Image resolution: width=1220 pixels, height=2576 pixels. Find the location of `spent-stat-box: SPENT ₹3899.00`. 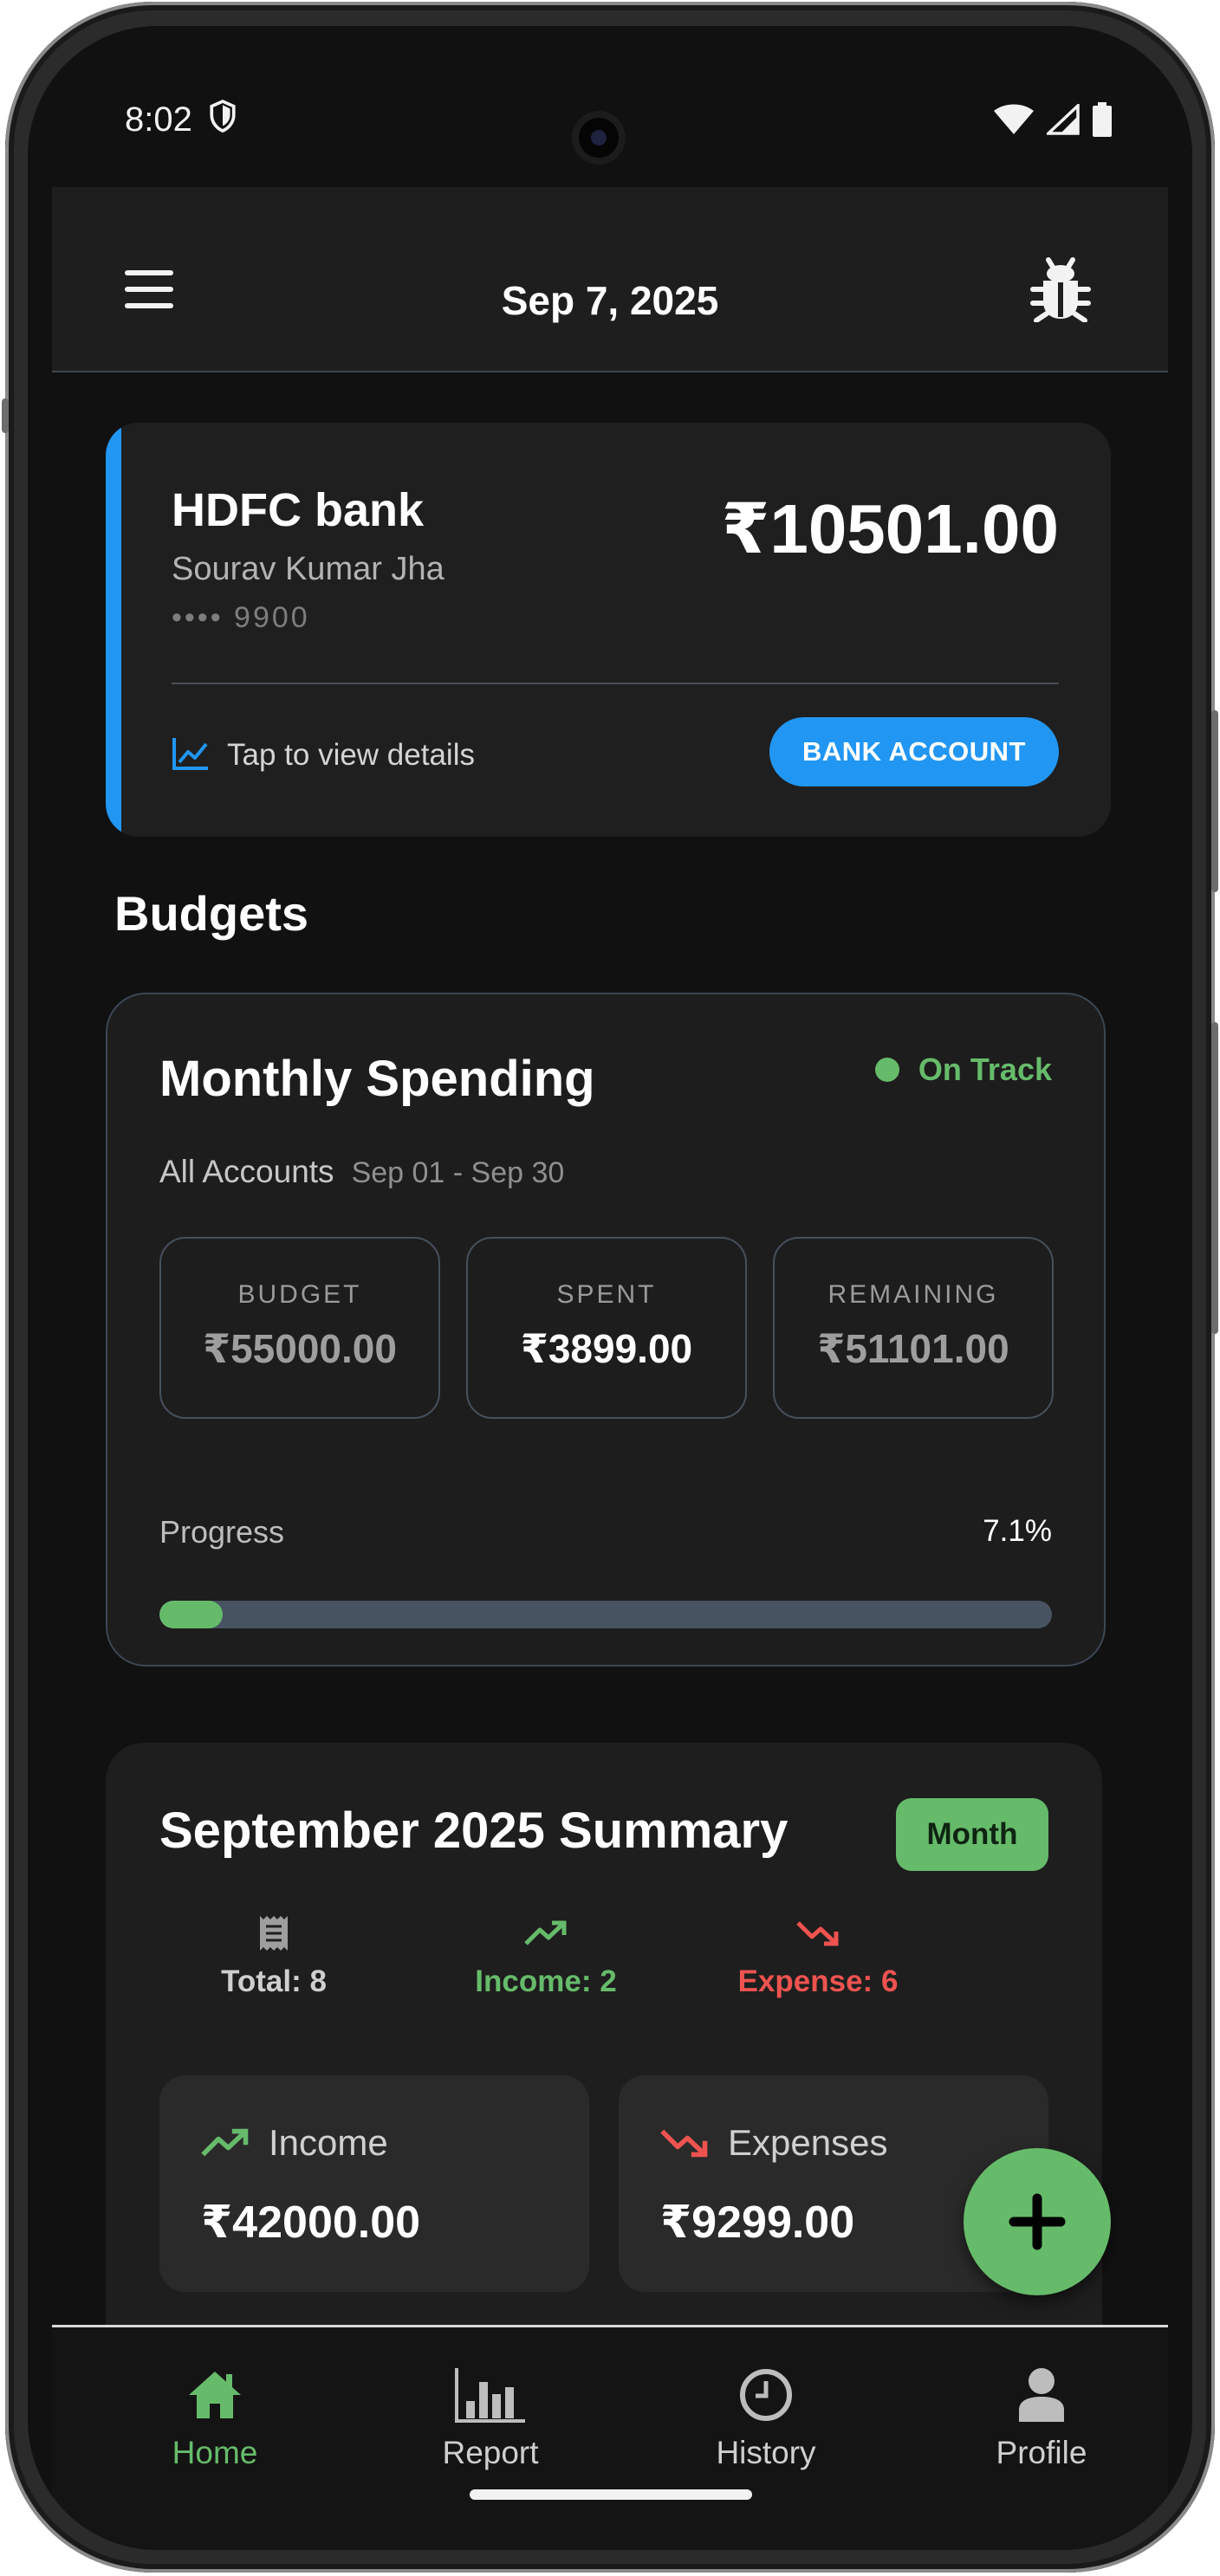

spent-stat-box: SPENT ₹3899.00 is located at coordinates (606, 1328).